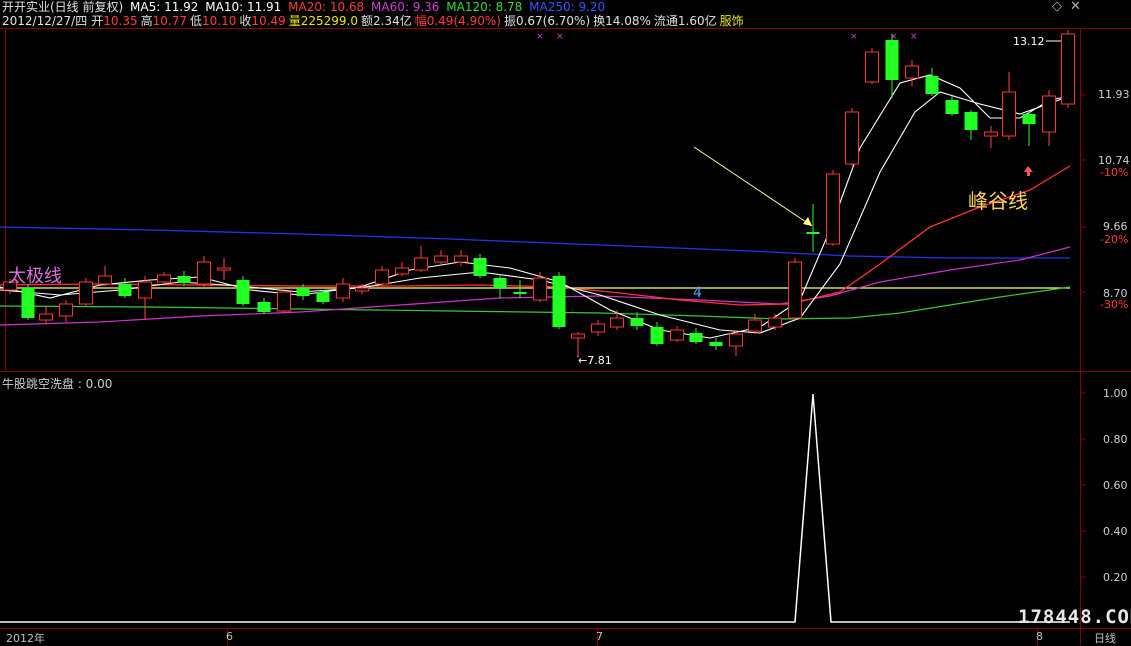  I want to click on sub-chart-title: 牛股跳空洗盘 : 0.00, so click(57, 384).